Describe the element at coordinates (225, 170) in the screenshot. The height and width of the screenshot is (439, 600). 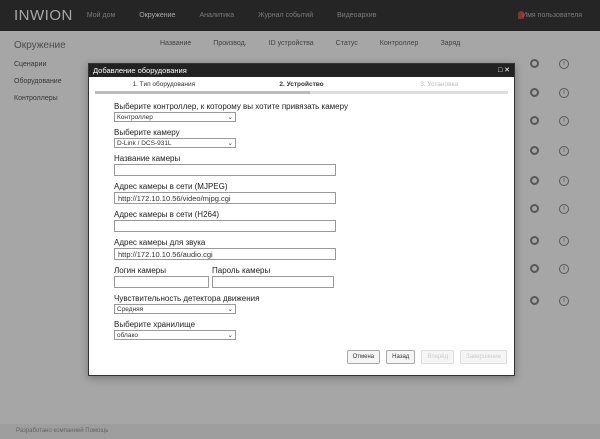
I see `camera-name-input` at that location.